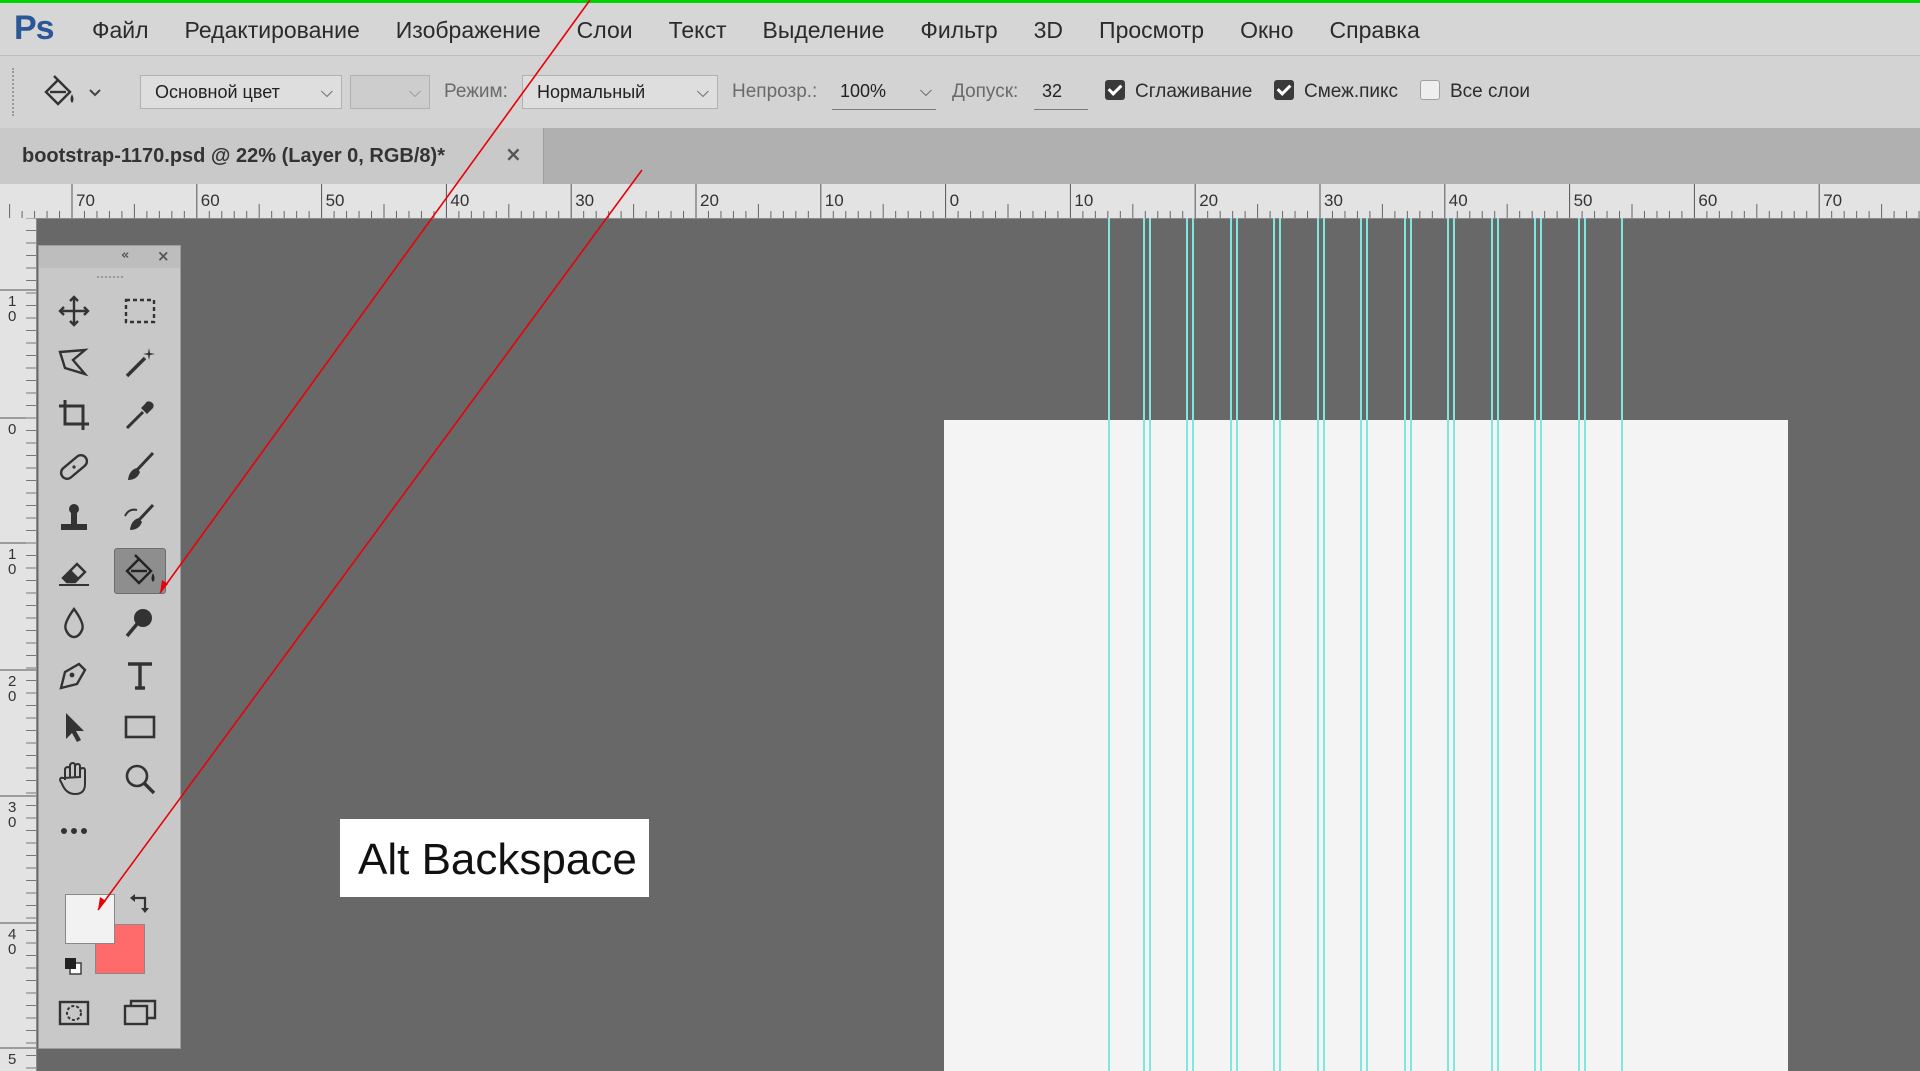  I want to click on menu-view: Просмотр, so click(1151, 30).